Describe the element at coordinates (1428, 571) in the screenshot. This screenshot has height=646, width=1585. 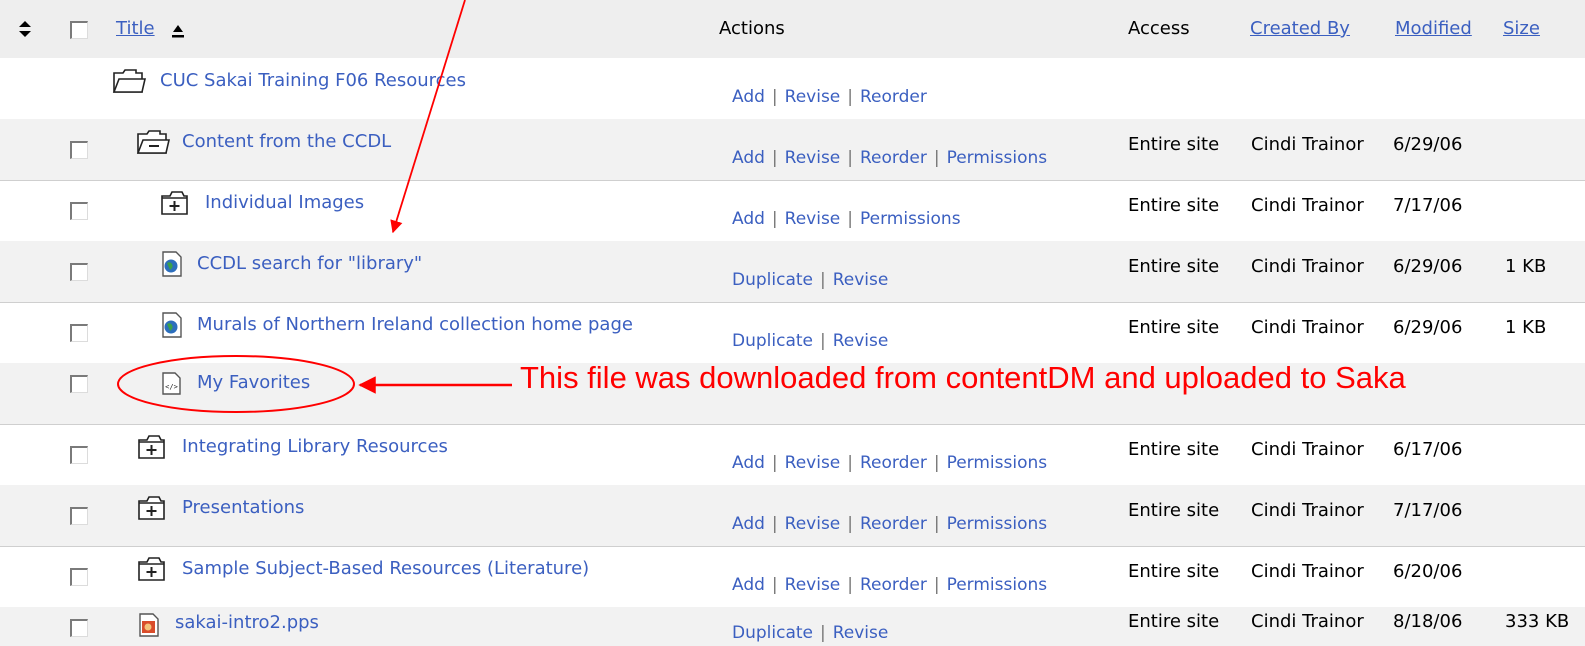
I see `modified-value: 6/20/06` at that location.